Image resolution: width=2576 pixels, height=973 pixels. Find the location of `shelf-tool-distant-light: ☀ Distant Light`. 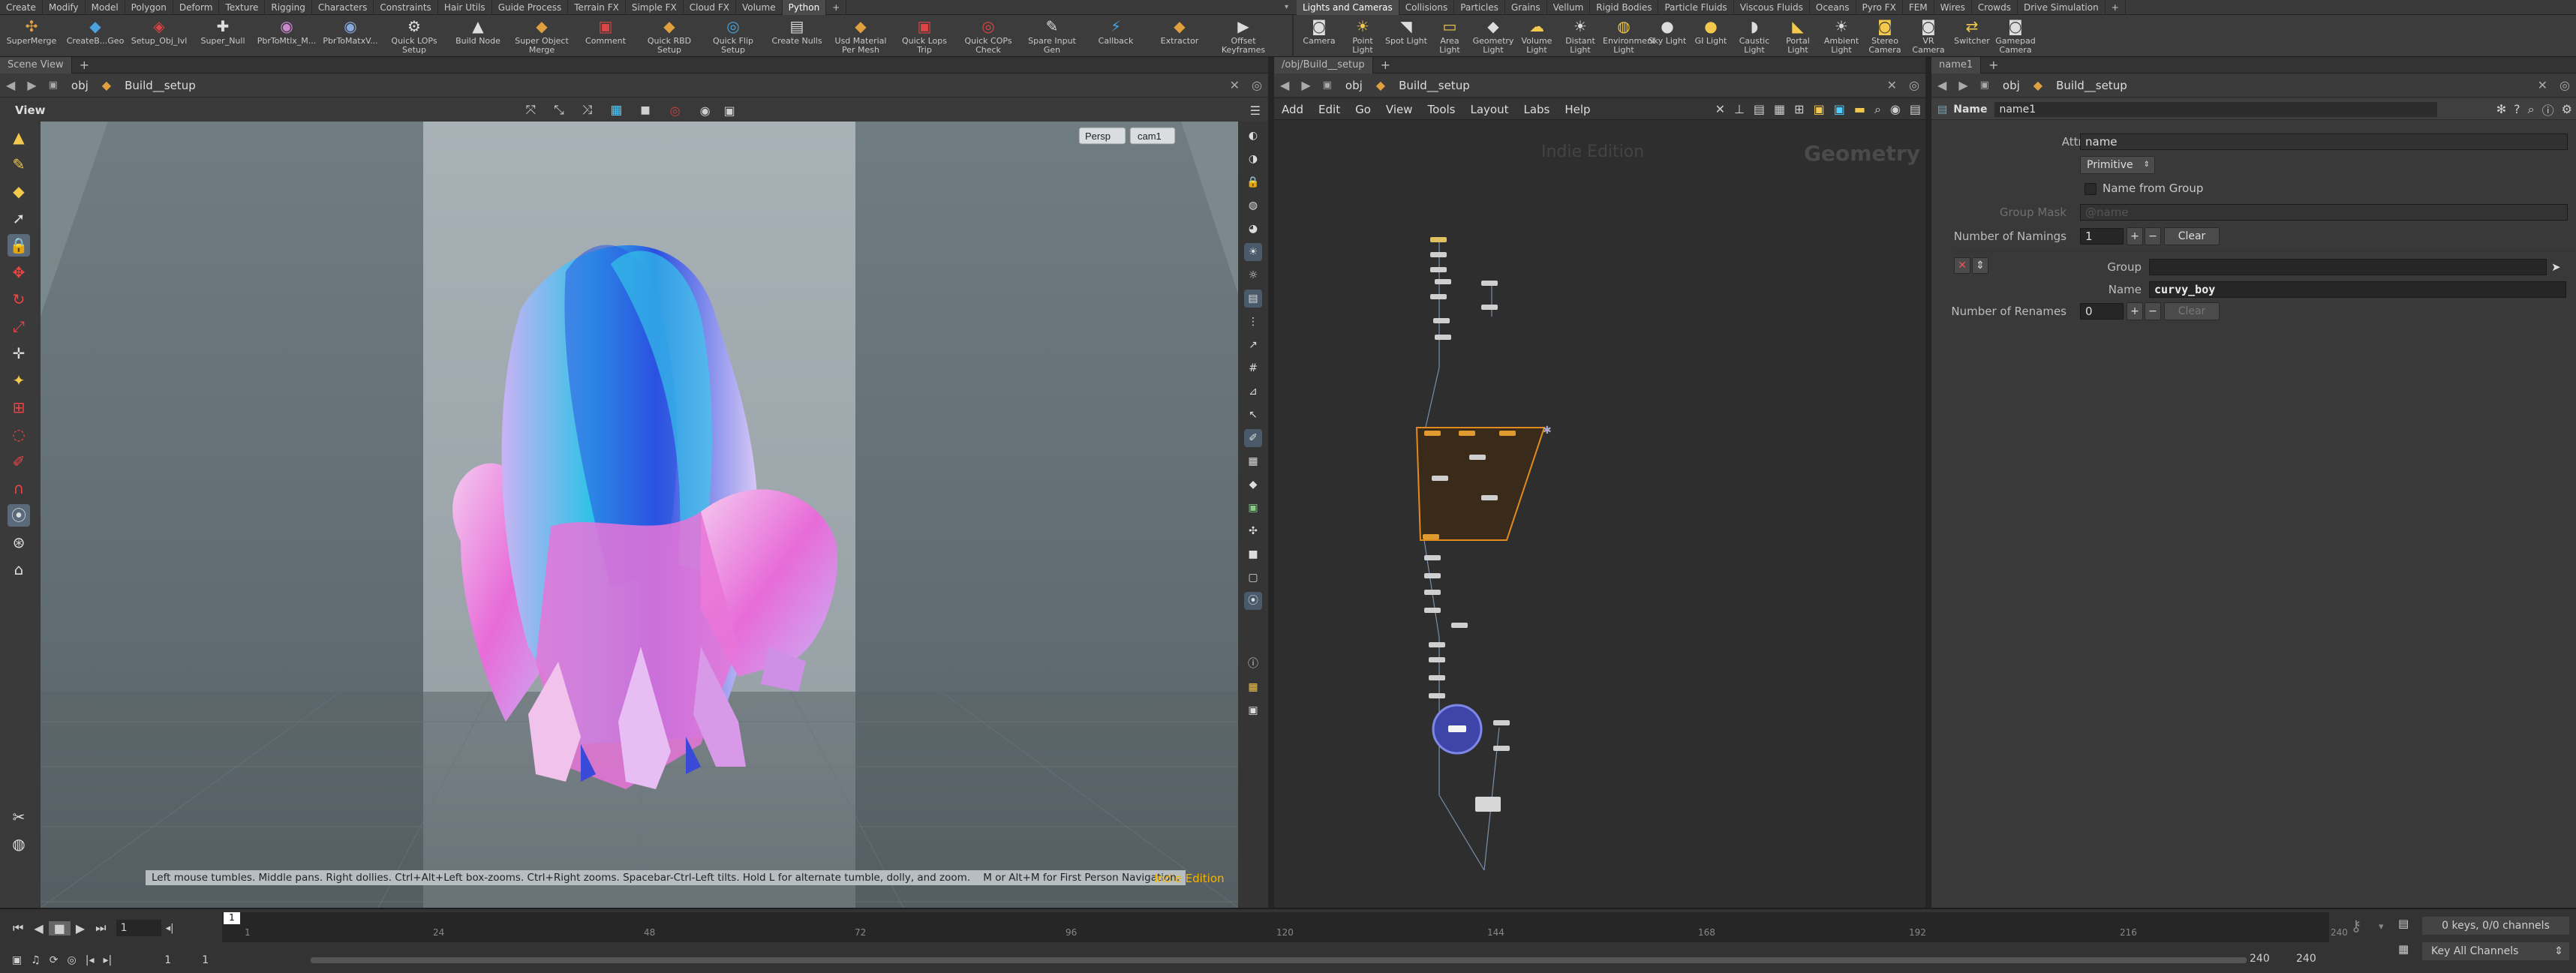

shelf-tool-distant-light: ☀ Distant Light is located at coordinates (1580, 36).